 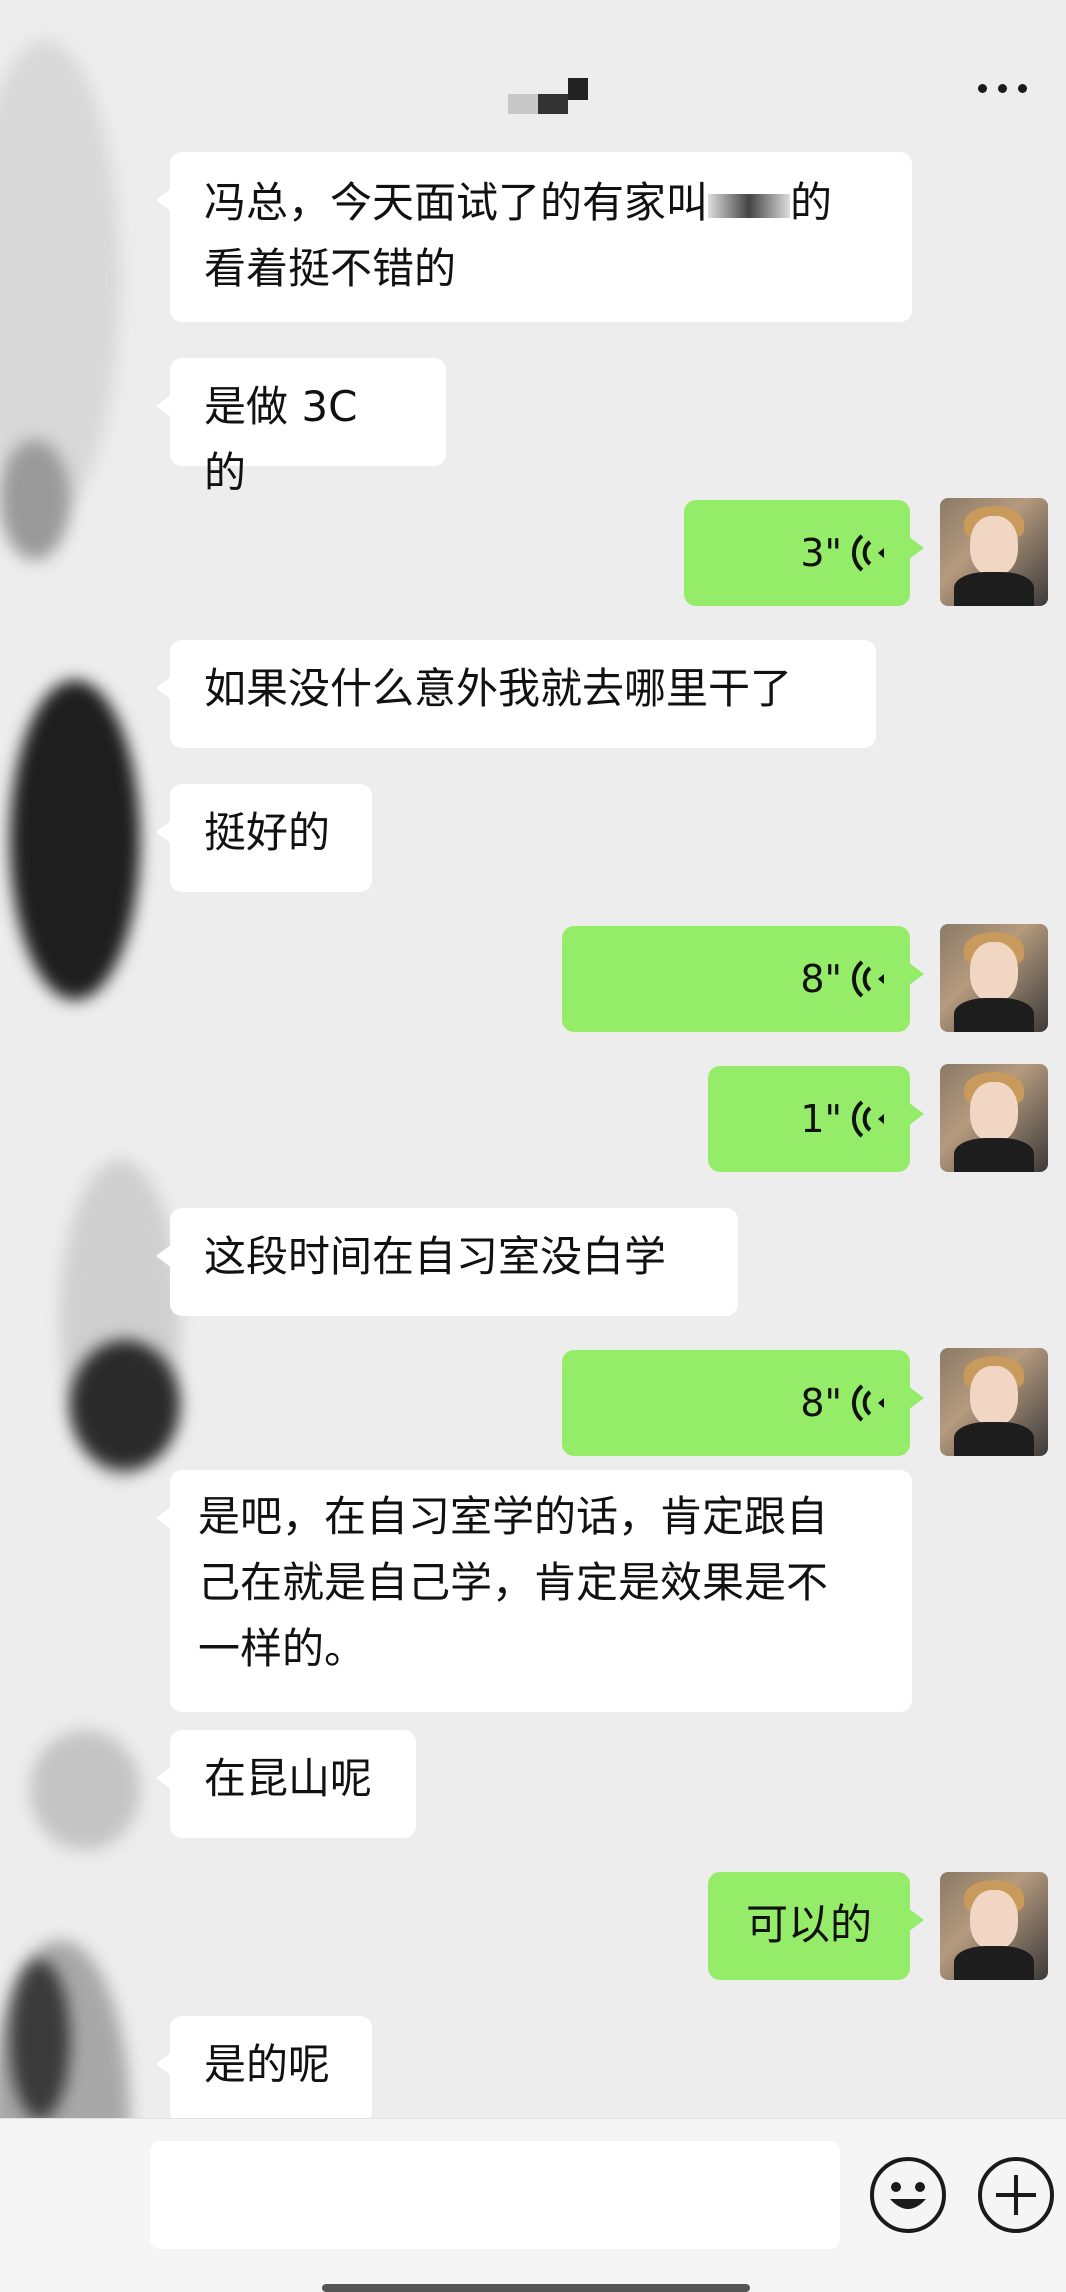 I want to click on message-text: 是的呢, so click(x=267, y=2064).